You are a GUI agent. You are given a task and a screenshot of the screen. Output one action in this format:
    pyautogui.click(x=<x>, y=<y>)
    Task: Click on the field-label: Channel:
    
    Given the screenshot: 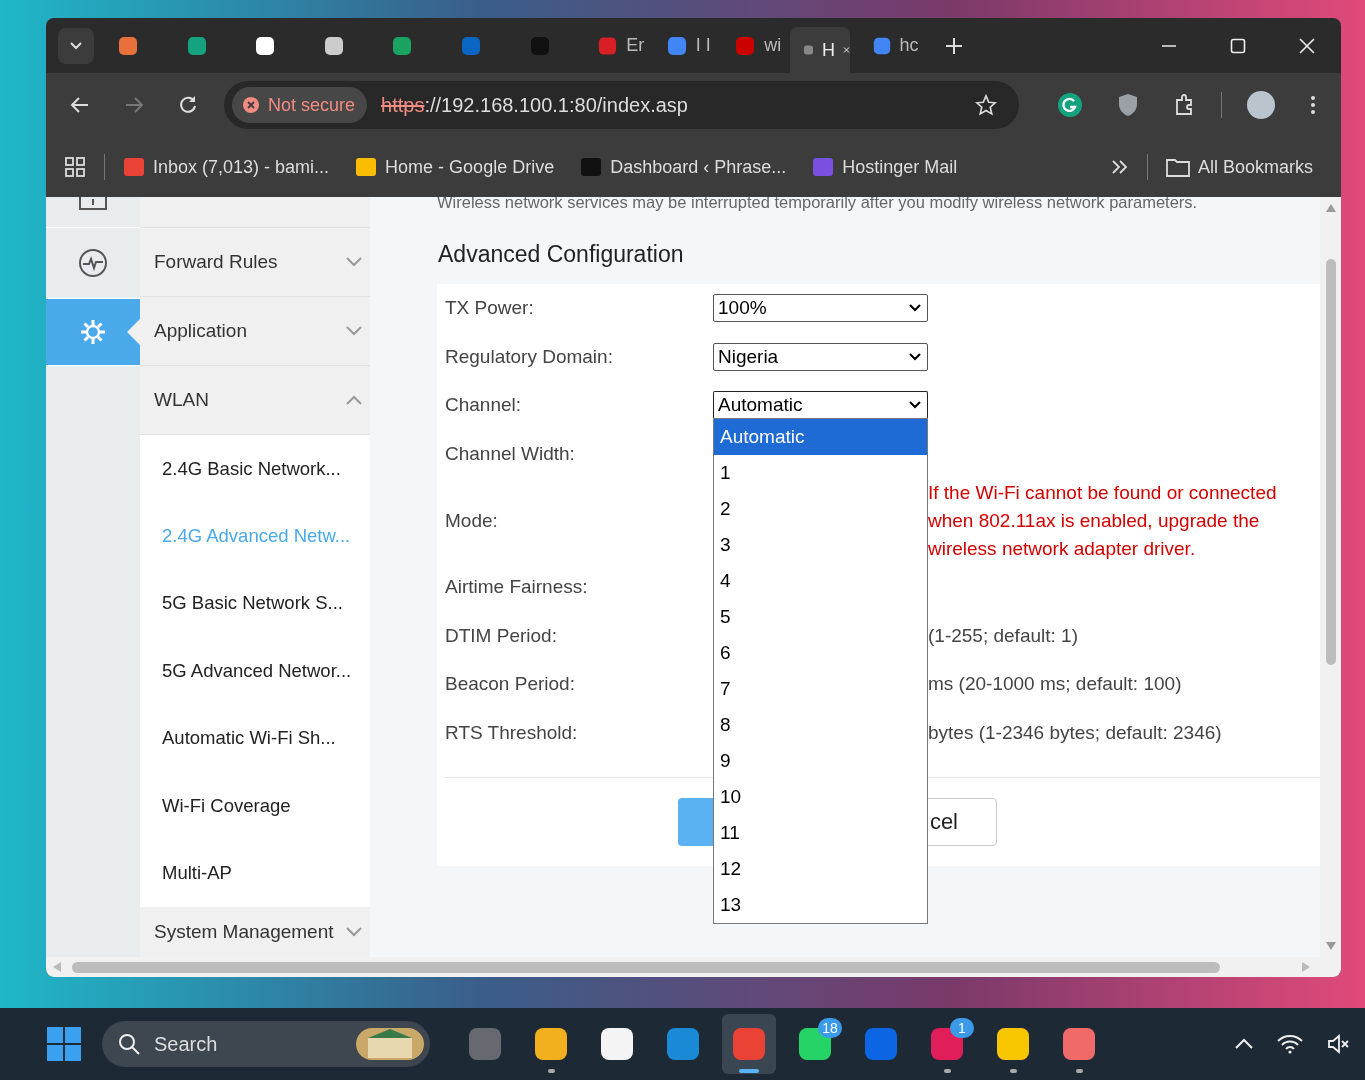 What is the action you would take?
    pyautogui.click(x=484, y=405)
    